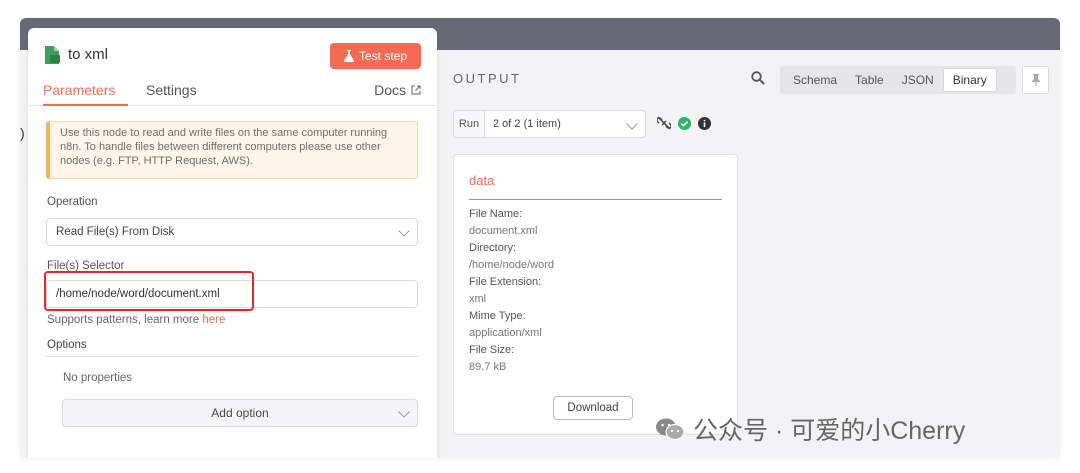  What do you see at coordinates (869, 80) in the screenshot?
I see `view-table: Table` at bounding box center [869, 80].